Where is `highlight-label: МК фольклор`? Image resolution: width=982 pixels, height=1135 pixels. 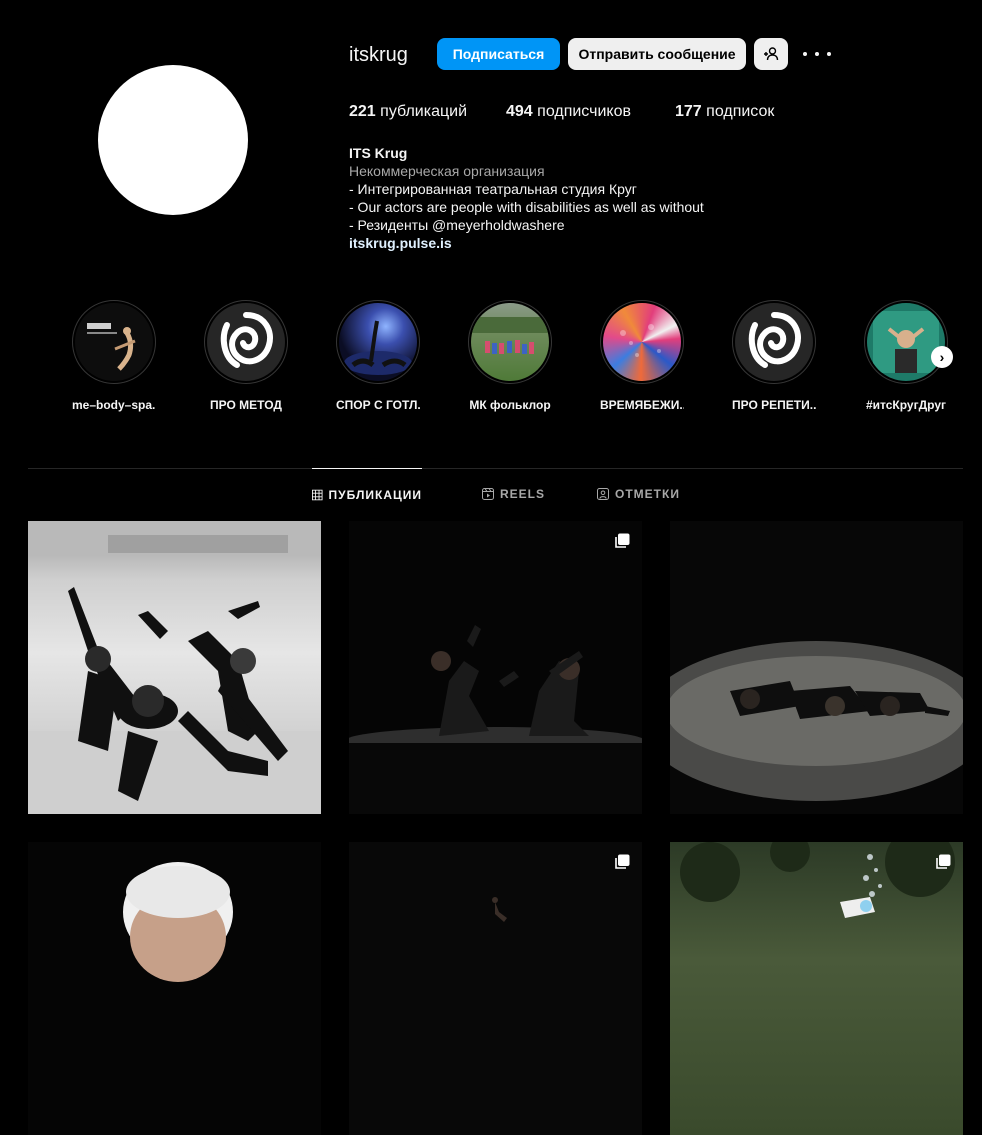 highlight-label: МК фольклор is located at coordinates (510, 405).